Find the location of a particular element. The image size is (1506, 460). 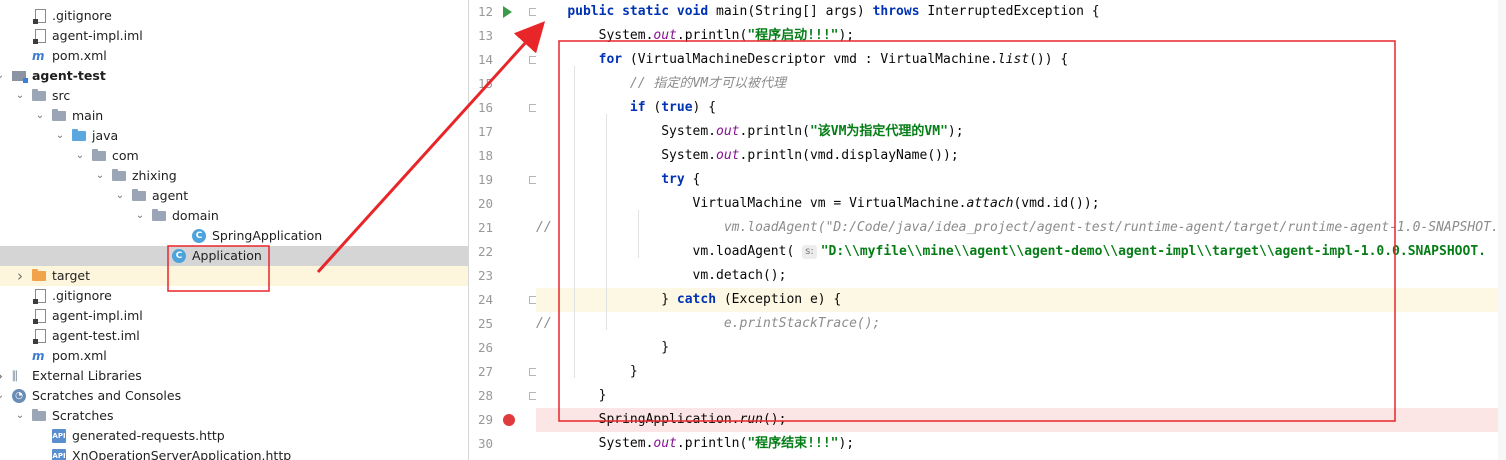

code-token: } is located at coordinates (571, 395).